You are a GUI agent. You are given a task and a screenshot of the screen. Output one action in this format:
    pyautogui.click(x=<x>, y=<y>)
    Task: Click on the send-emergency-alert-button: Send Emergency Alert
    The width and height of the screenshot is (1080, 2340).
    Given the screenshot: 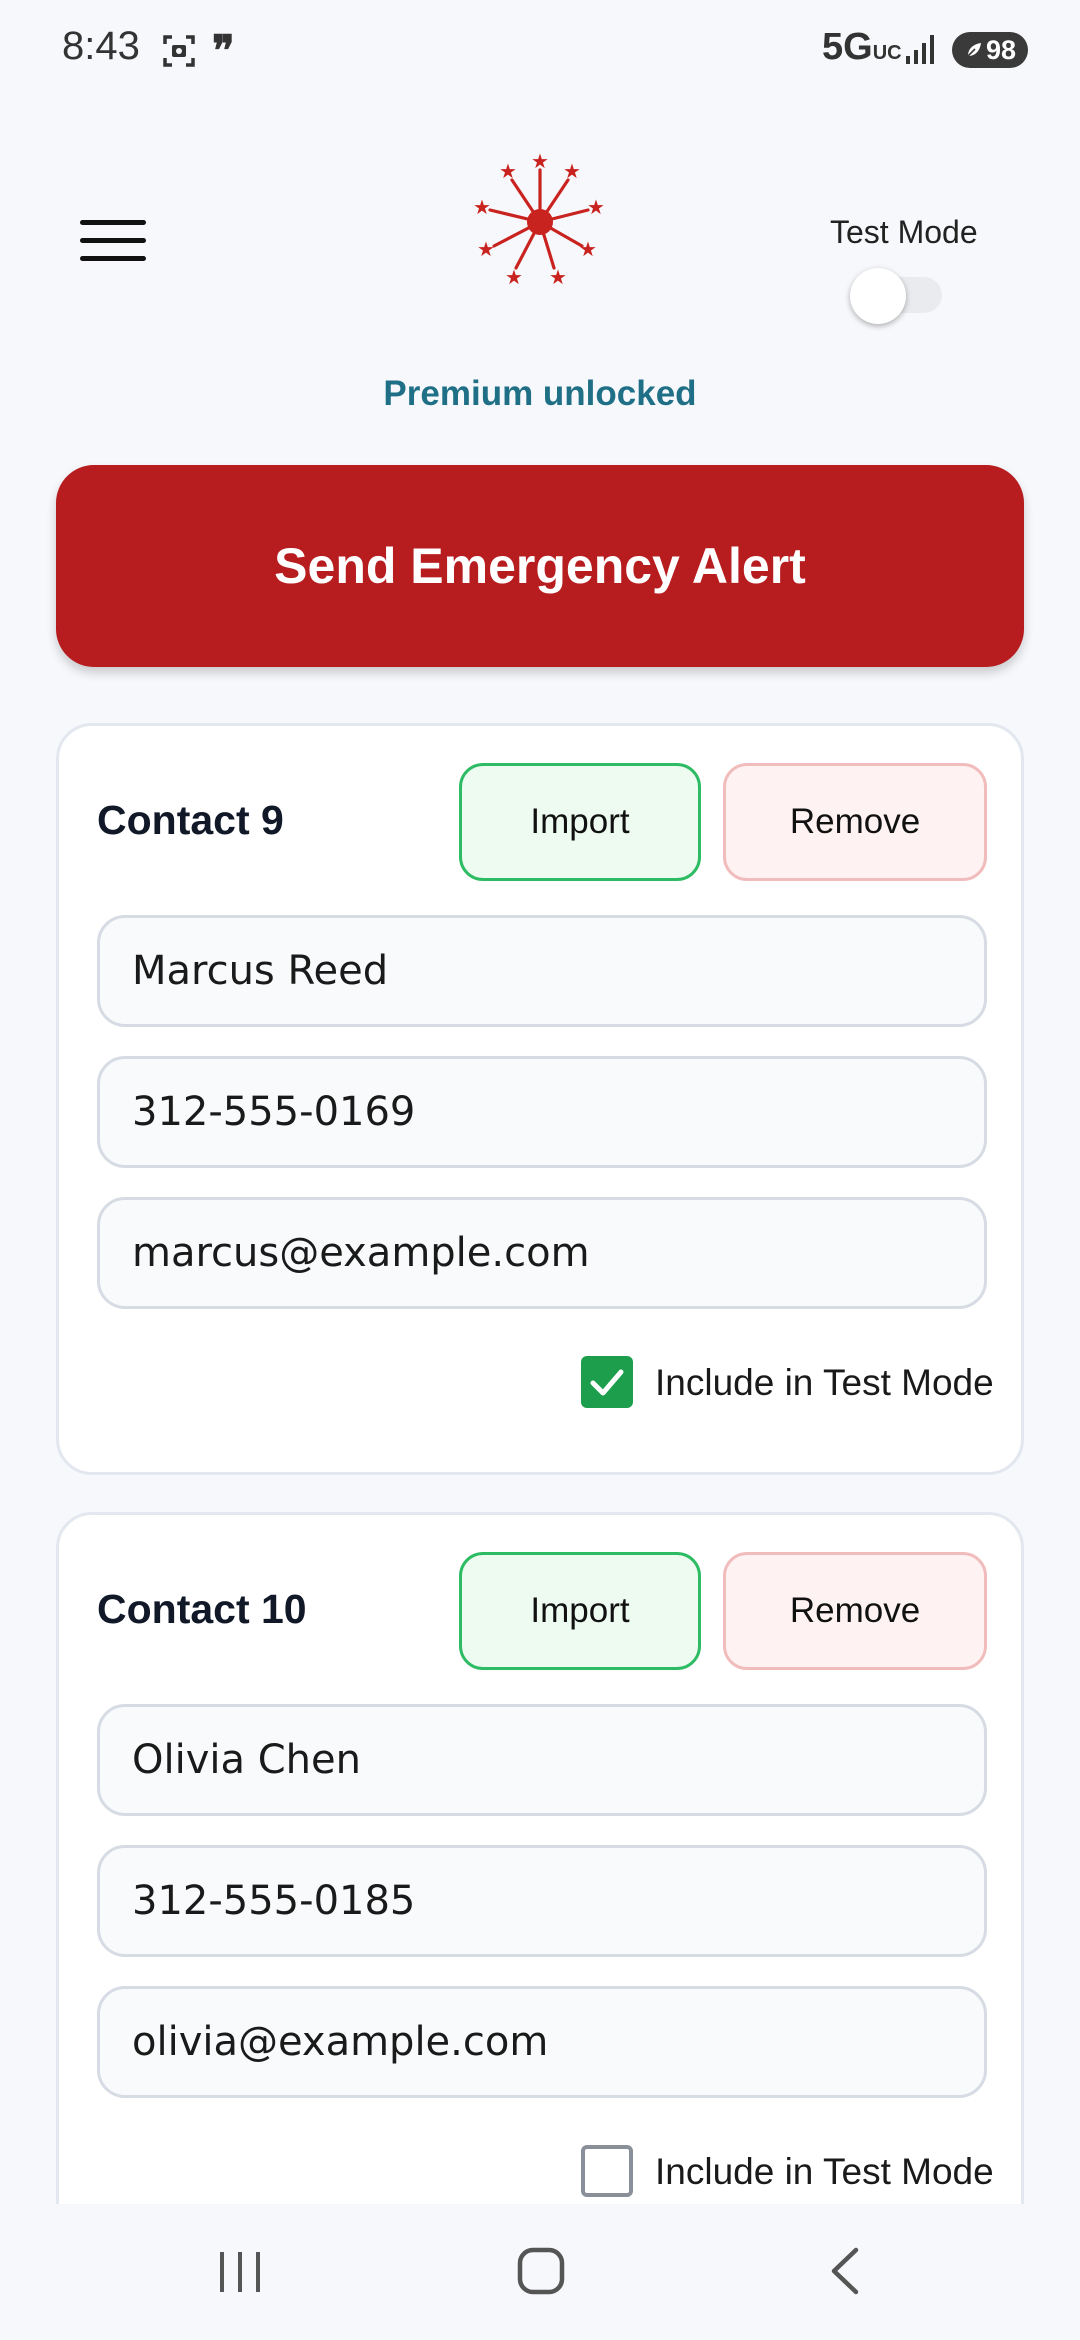 What is the action you would take?
    pyautogui.click(x=540, y=566)
    